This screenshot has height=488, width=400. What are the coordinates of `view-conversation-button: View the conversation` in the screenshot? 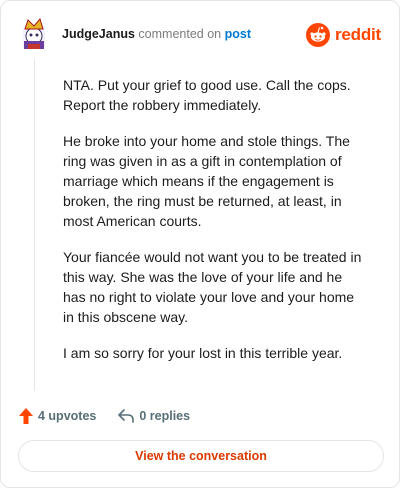 It's located at (201, 456).